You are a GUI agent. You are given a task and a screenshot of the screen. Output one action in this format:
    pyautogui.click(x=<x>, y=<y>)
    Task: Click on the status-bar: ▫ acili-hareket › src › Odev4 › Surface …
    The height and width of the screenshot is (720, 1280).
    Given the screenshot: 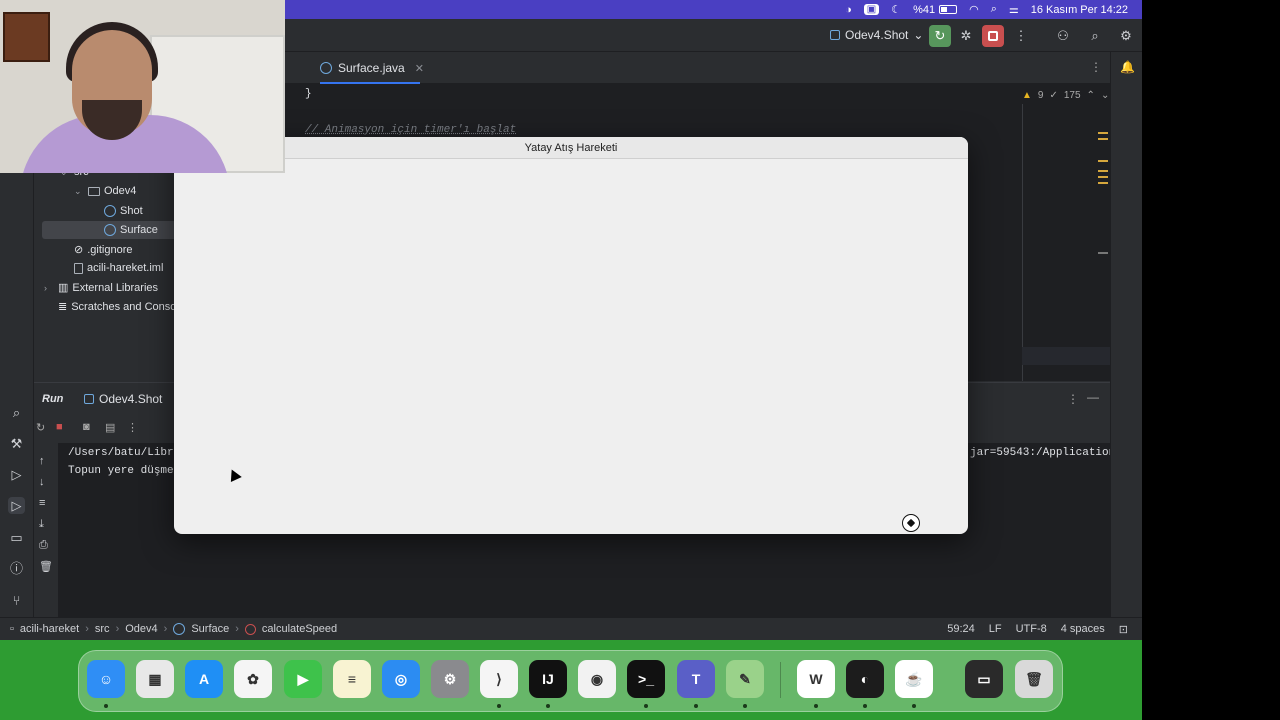 What is the action you would take?
    pyautogui.click(x=571, y=628)
    